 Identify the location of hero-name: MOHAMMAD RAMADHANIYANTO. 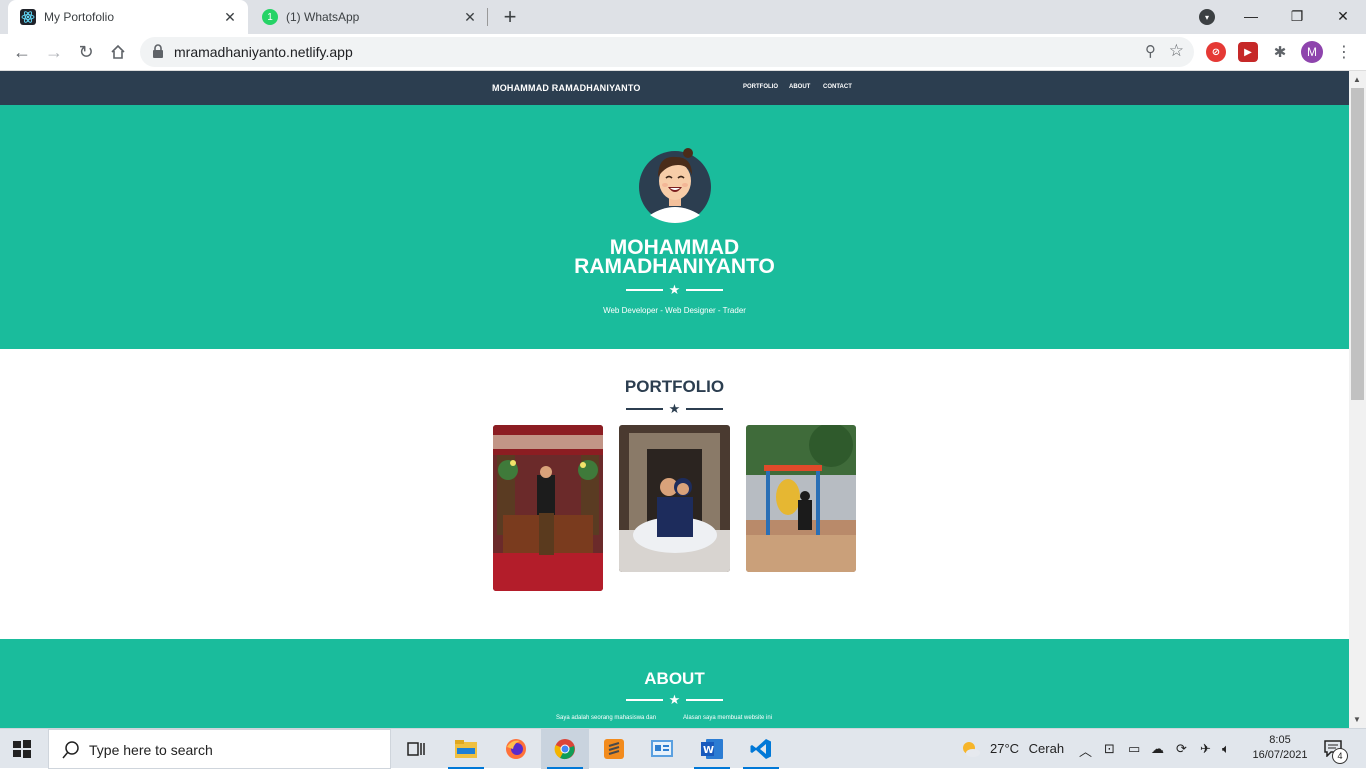
(674, 257).